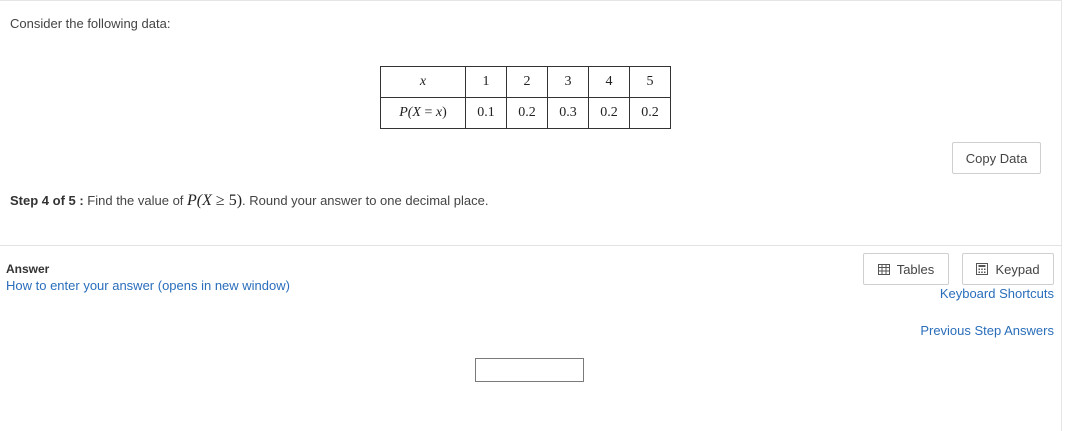 Image resolution: width=1065 pixels, height=431 pixels. I want to click on table-cell: 4, so click(609, 82).